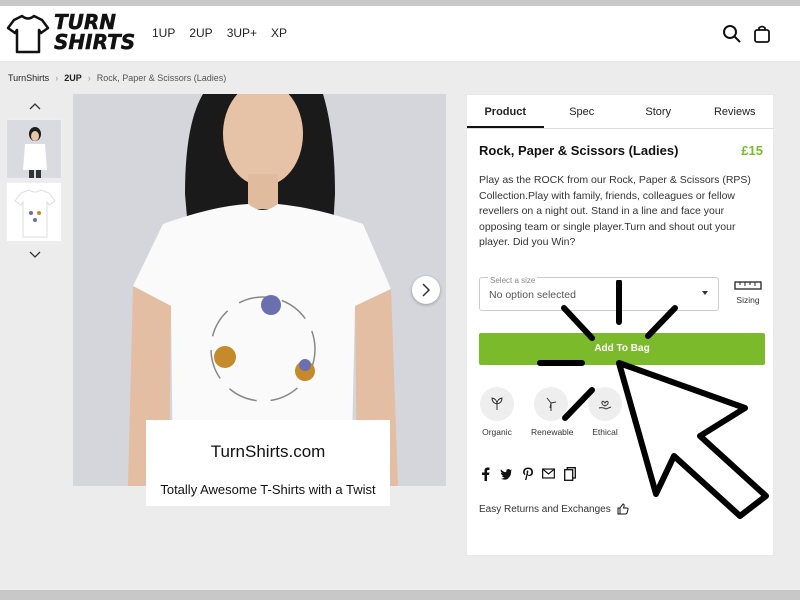 This screenshot has width=800, height=600. I want to click on bottom-strip, so click(400, 595).